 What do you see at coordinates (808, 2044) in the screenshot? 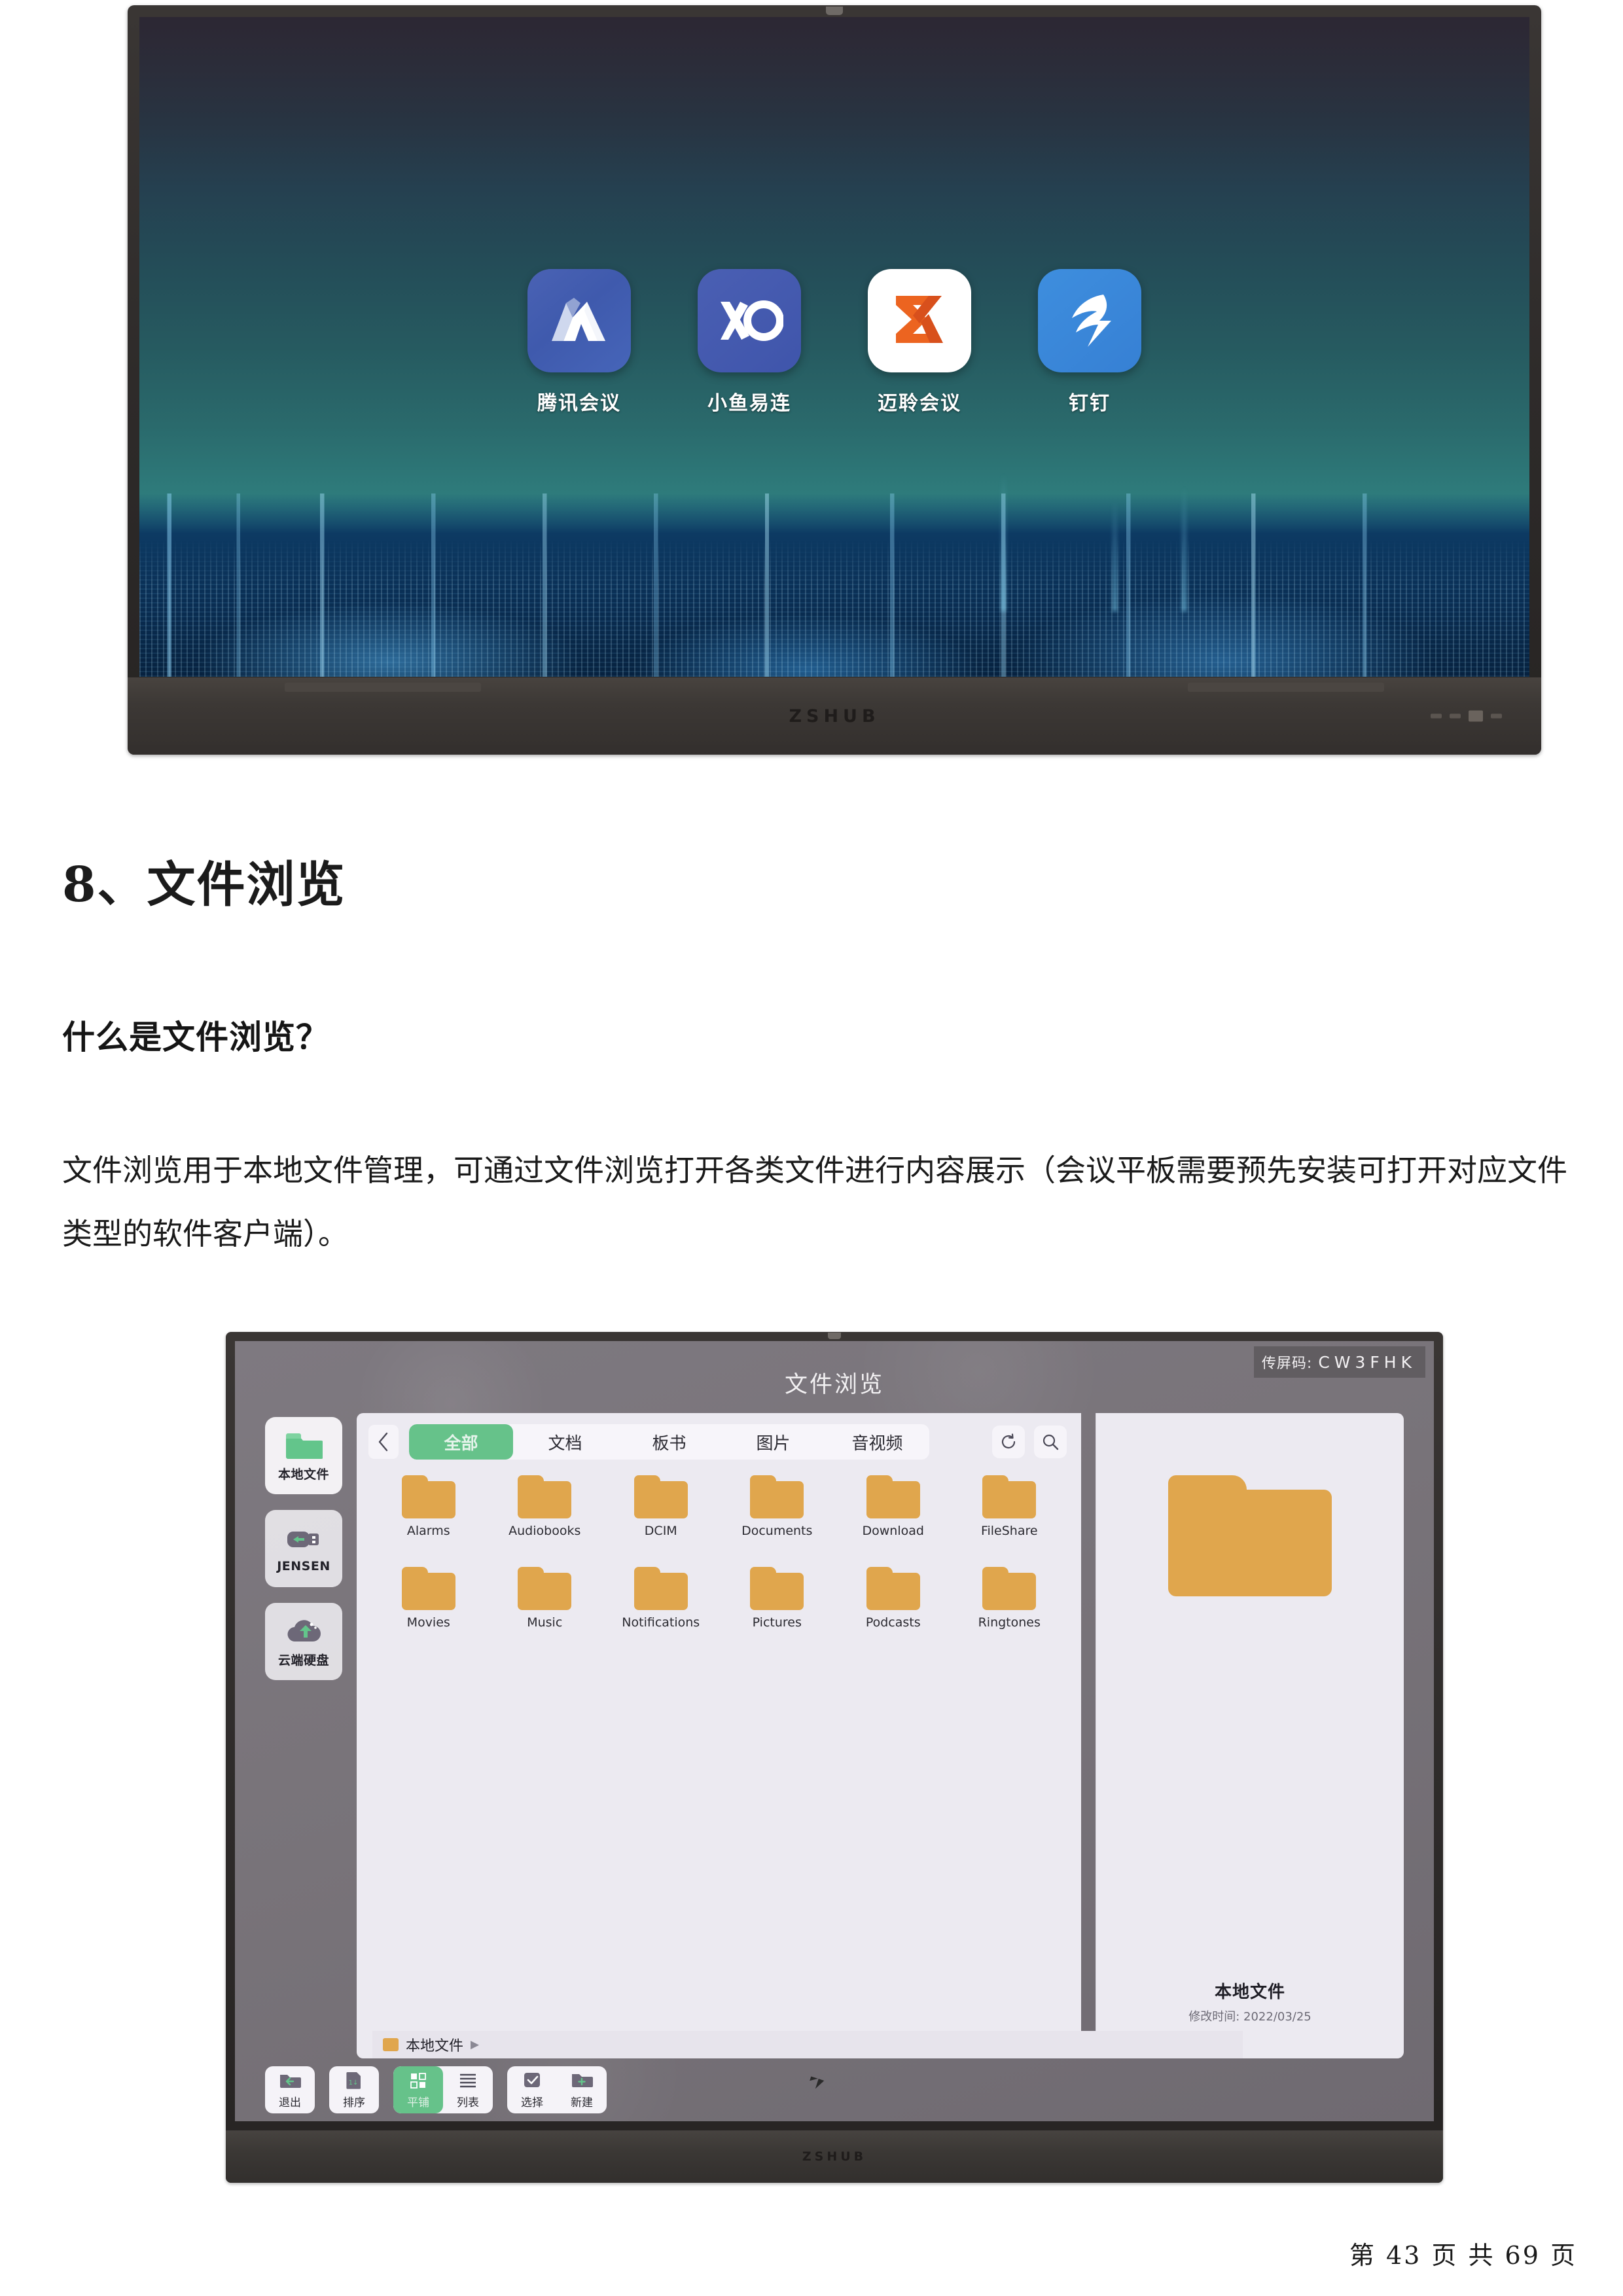
I see `breadcrumb: 本地文件 ▶` at bounding box center [808, 2044].